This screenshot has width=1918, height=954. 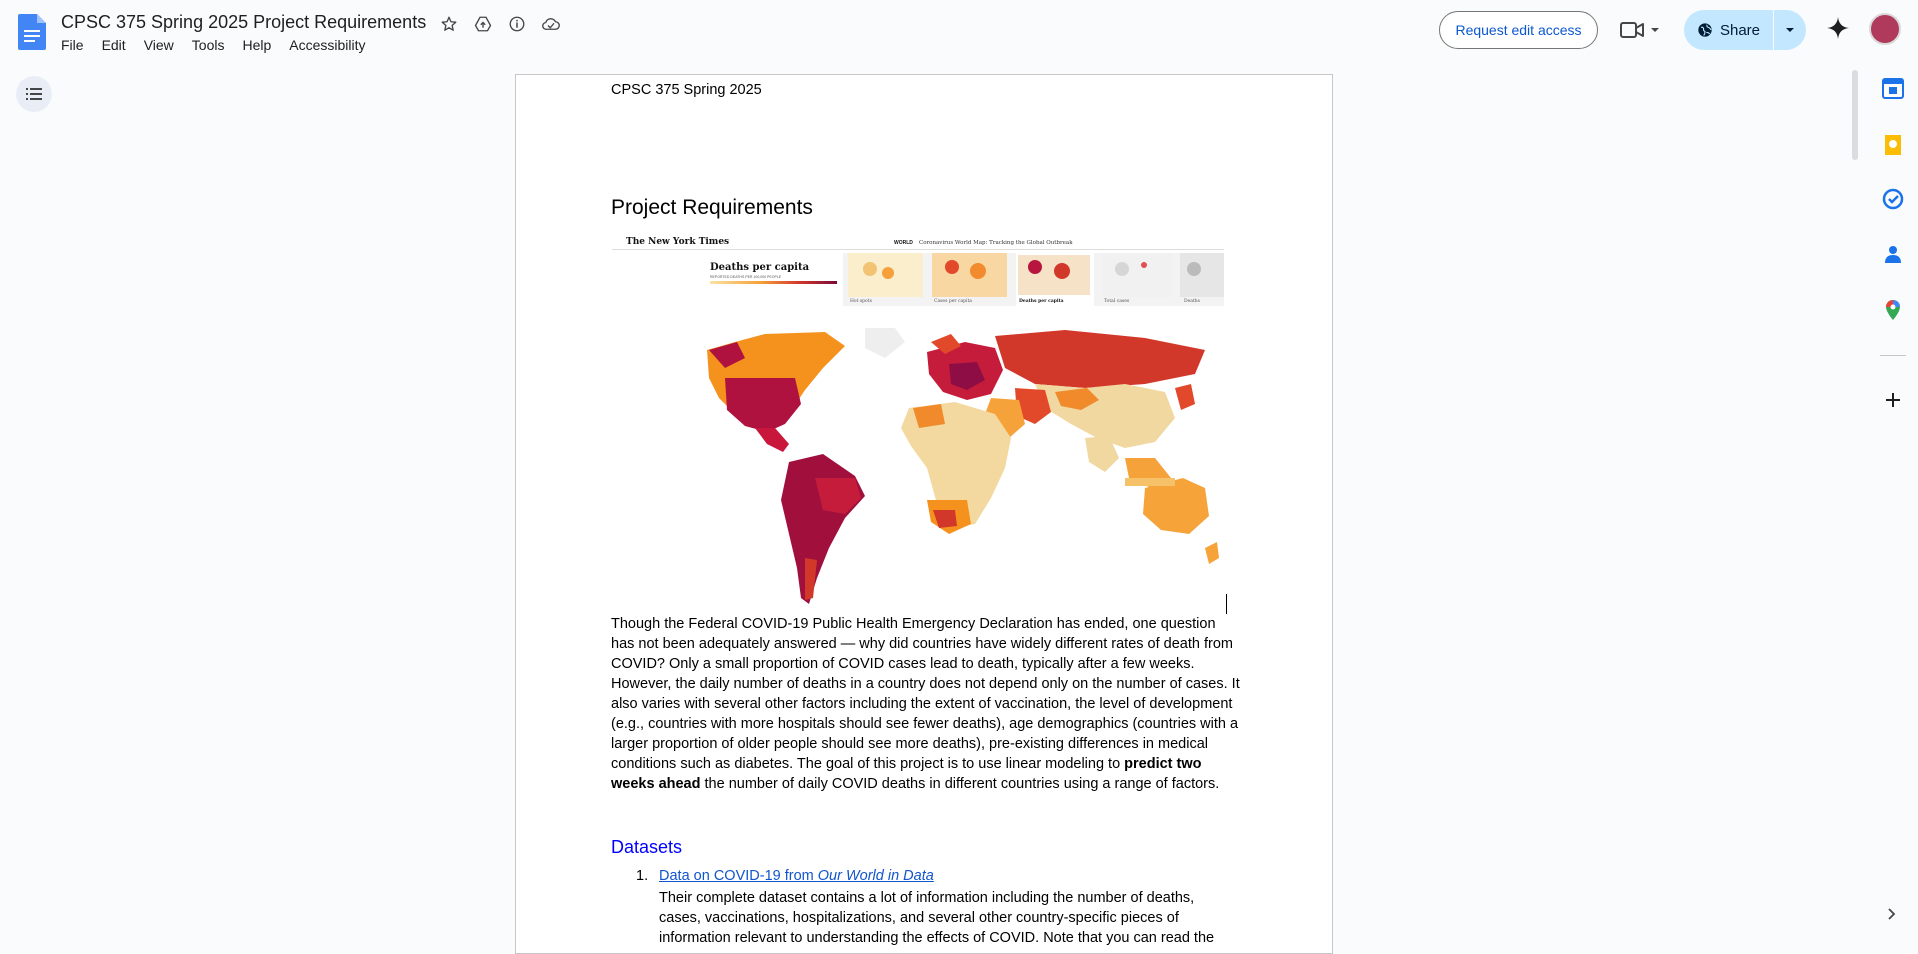 I want to click on move-to-drive-icon, so click(x=483, y=24).